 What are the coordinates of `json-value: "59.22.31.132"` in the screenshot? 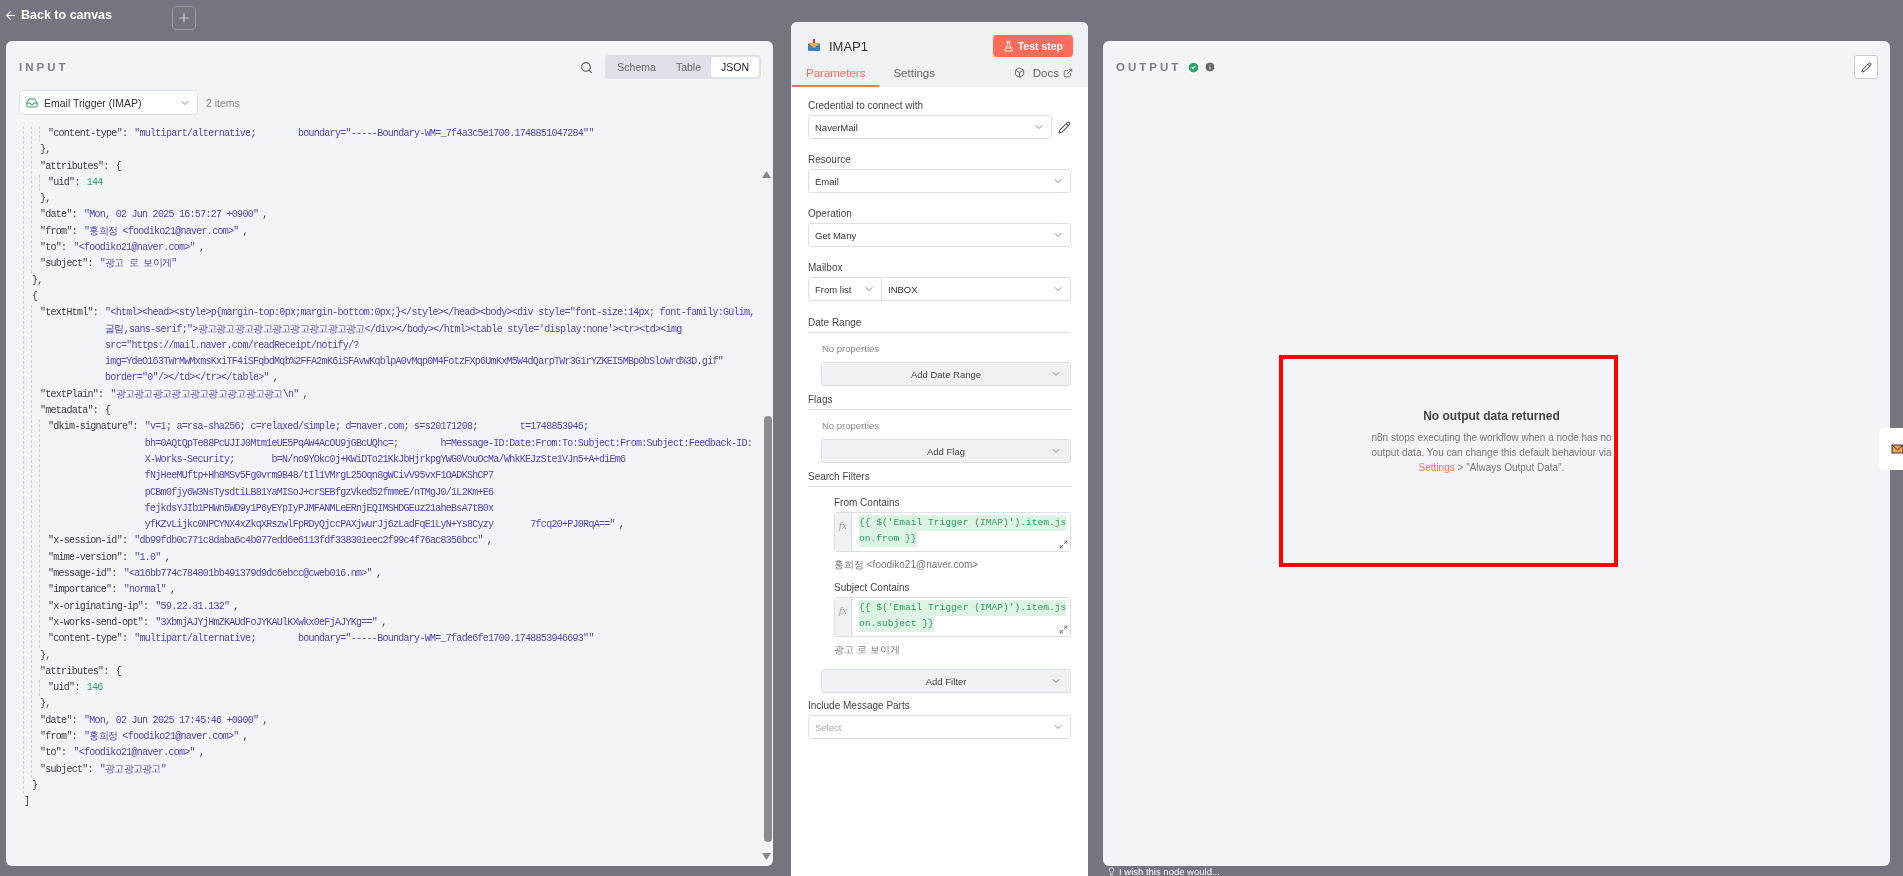 It's located at (192, 606).